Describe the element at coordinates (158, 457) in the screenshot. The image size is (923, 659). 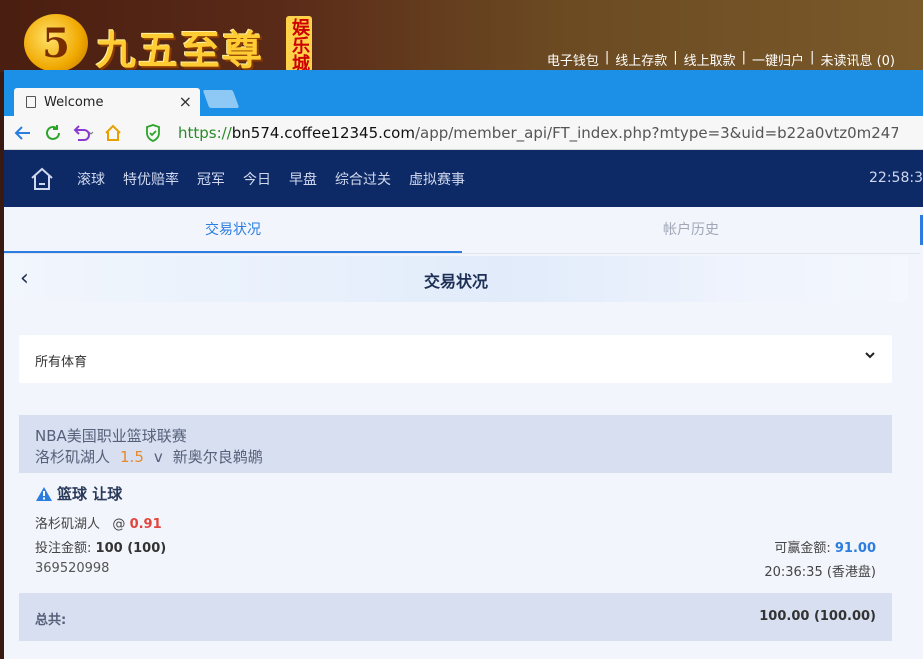
I see `versus: v` at that location.